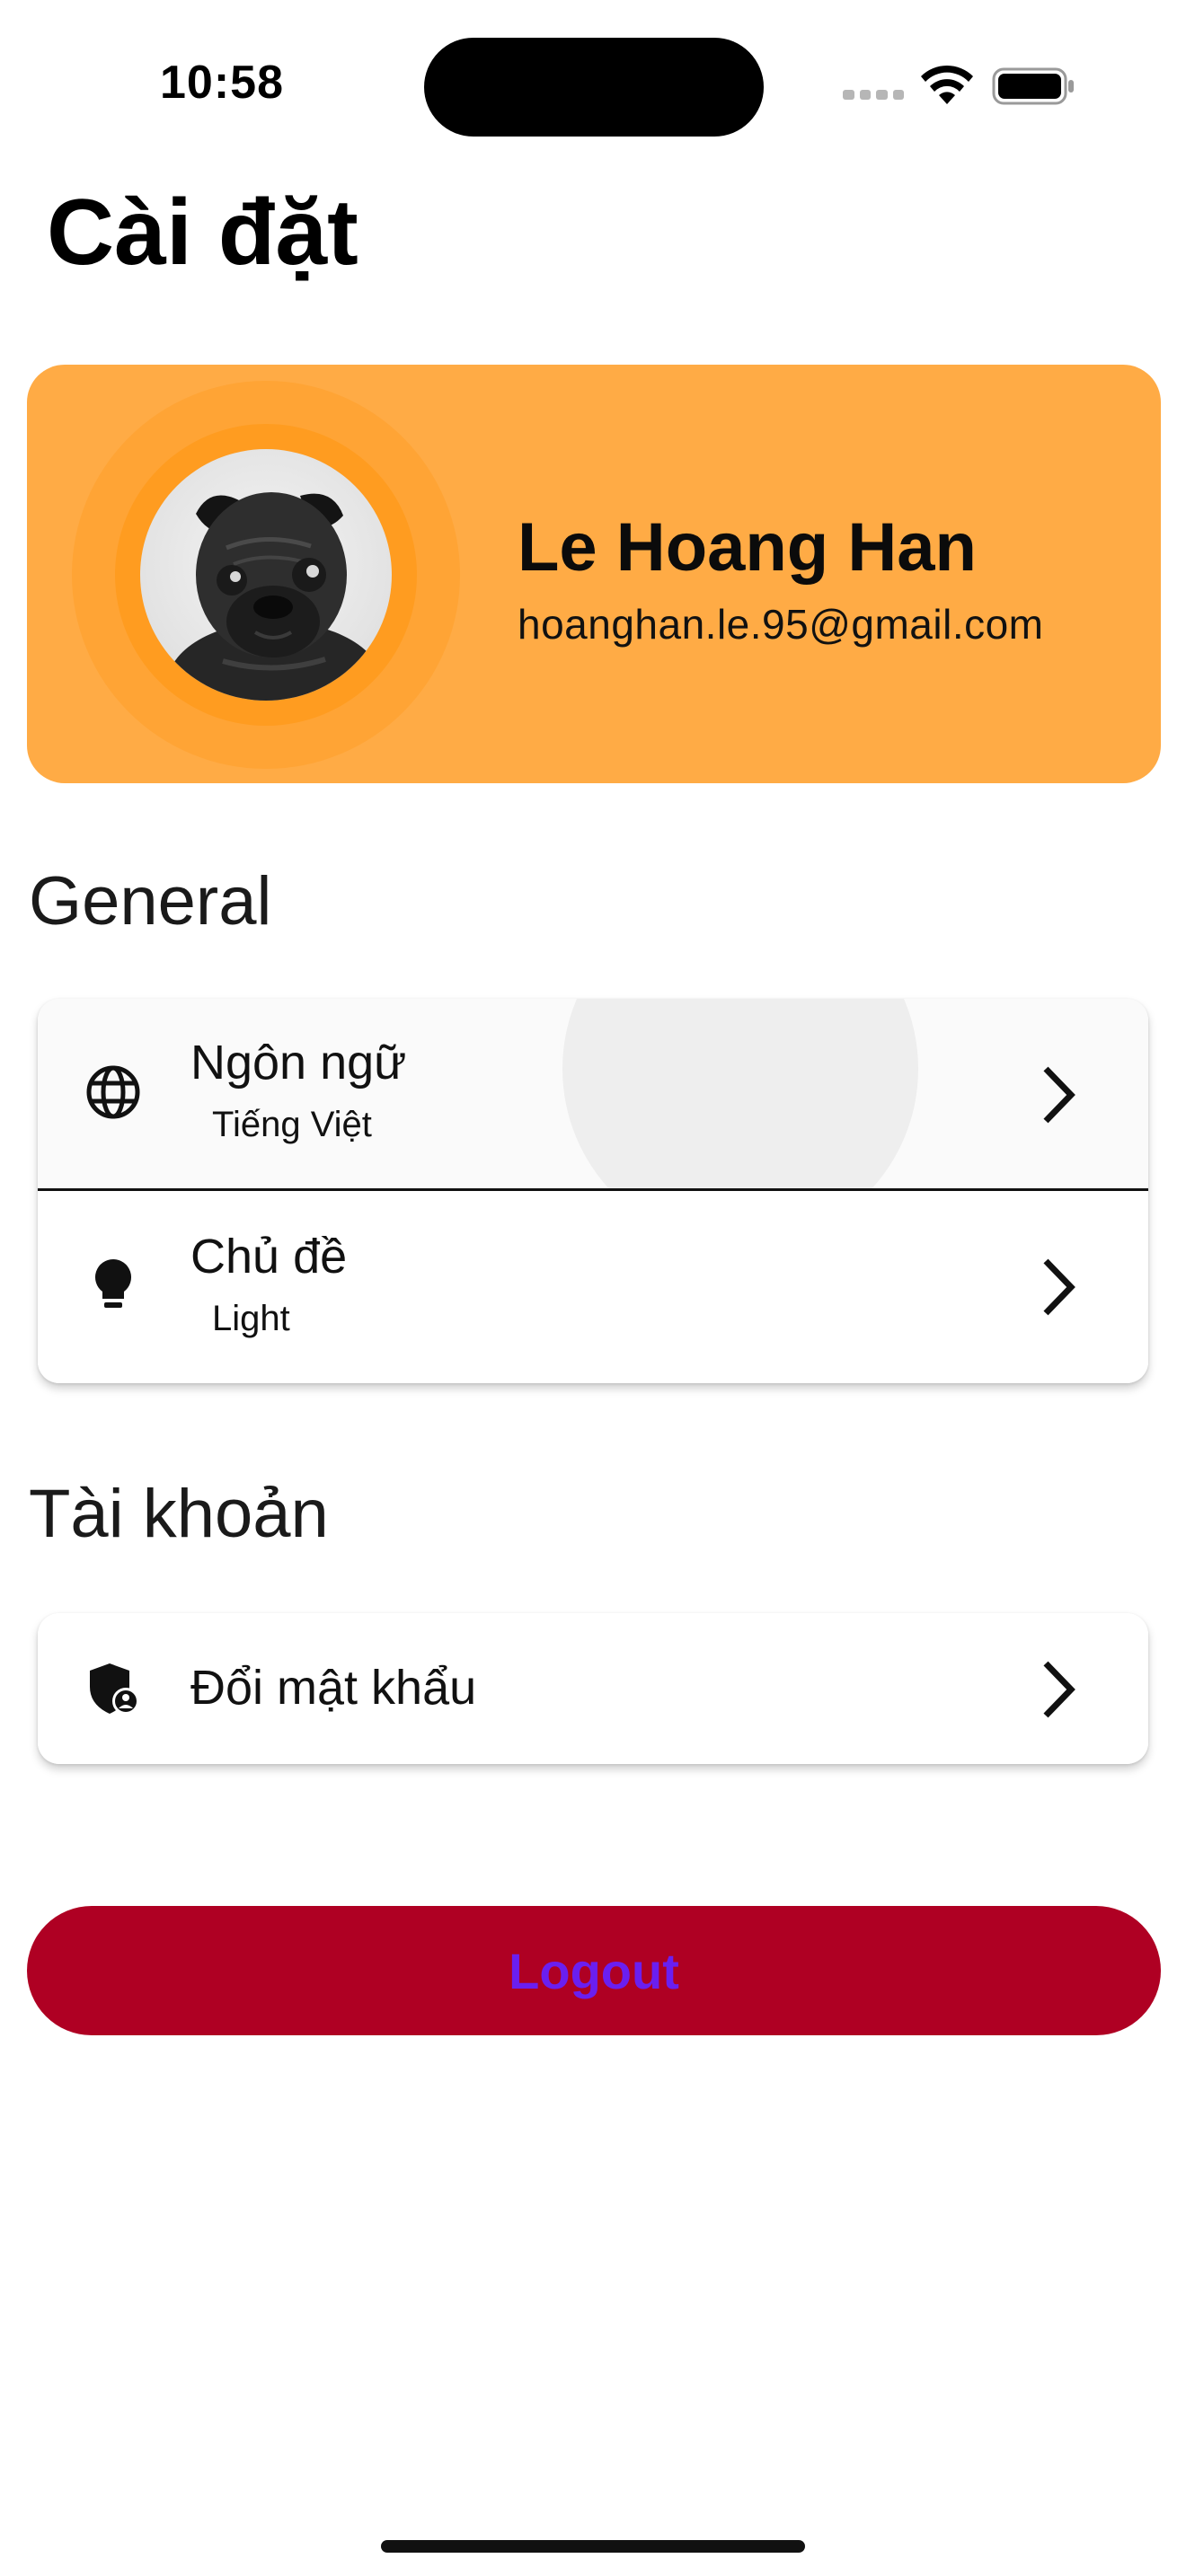 The image size is (1186, 2576). Describe the element at coordinates (269, 1257) in the screenshot. I see `settings-item-title: Chủ đề` at that location.